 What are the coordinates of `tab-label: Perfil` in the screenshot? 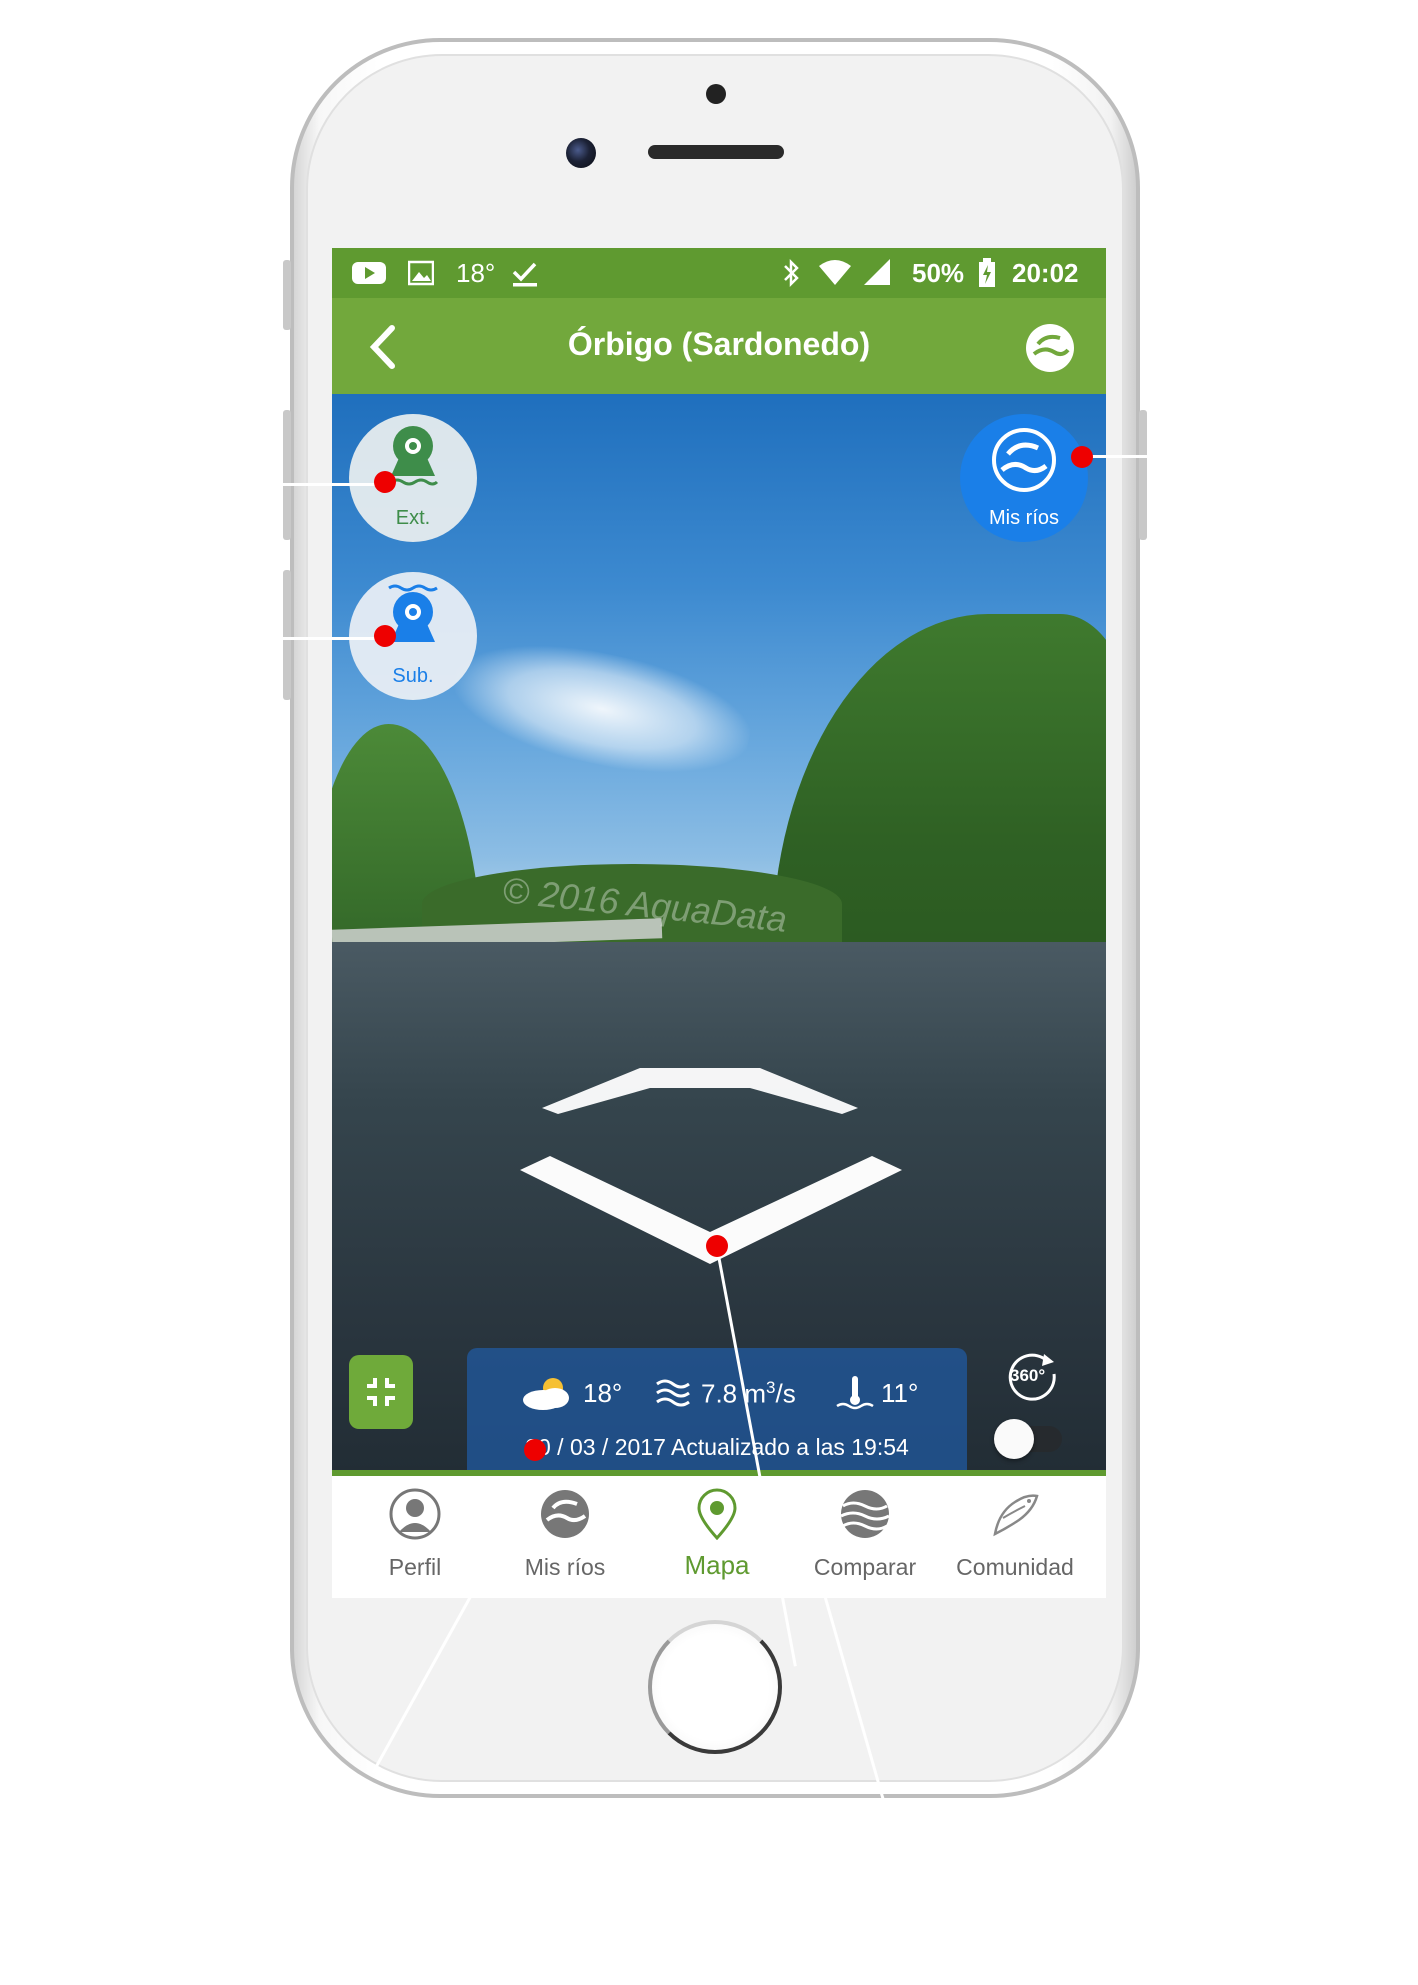 It's located at (415, 1567).